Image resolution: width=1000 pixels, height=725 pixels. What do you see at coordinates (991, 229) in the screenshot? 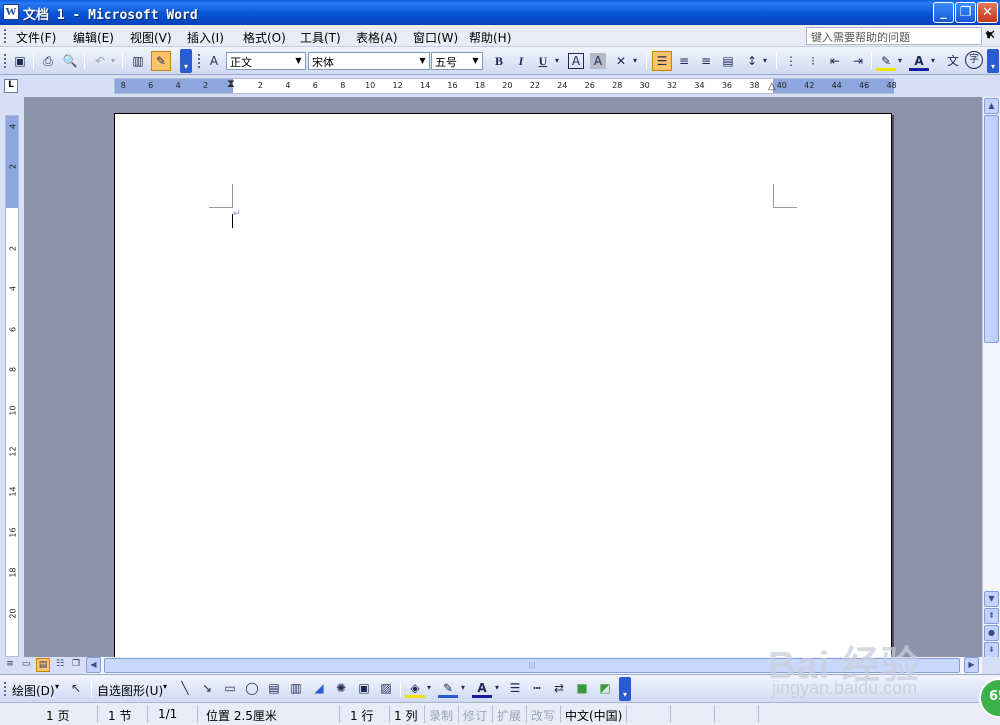
I see `vertical-scroll-thumb` at bounding box center [991, 229].